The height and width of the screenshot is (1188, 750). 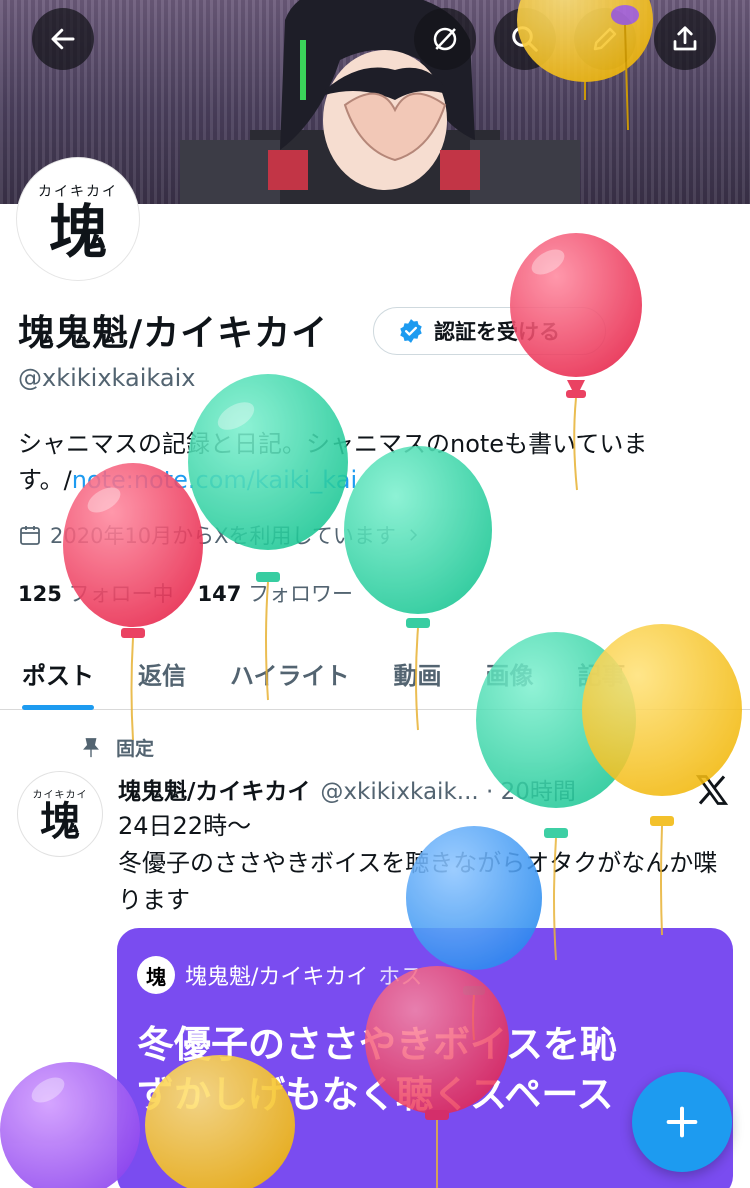 I want to click on calendar-icon, so click(x=30, y=535).